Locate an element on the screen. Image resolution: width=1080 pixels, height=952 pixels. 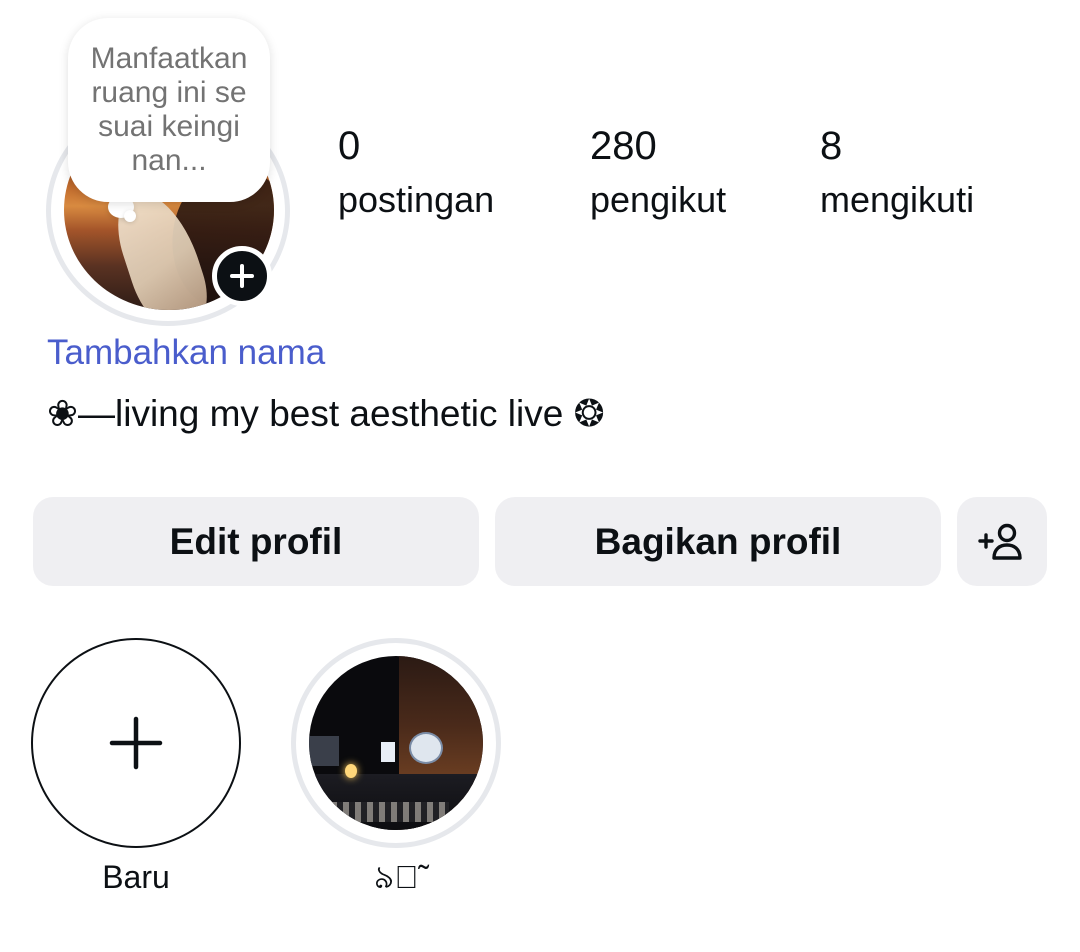
highlight-cover is located at coordinates (396, 743).